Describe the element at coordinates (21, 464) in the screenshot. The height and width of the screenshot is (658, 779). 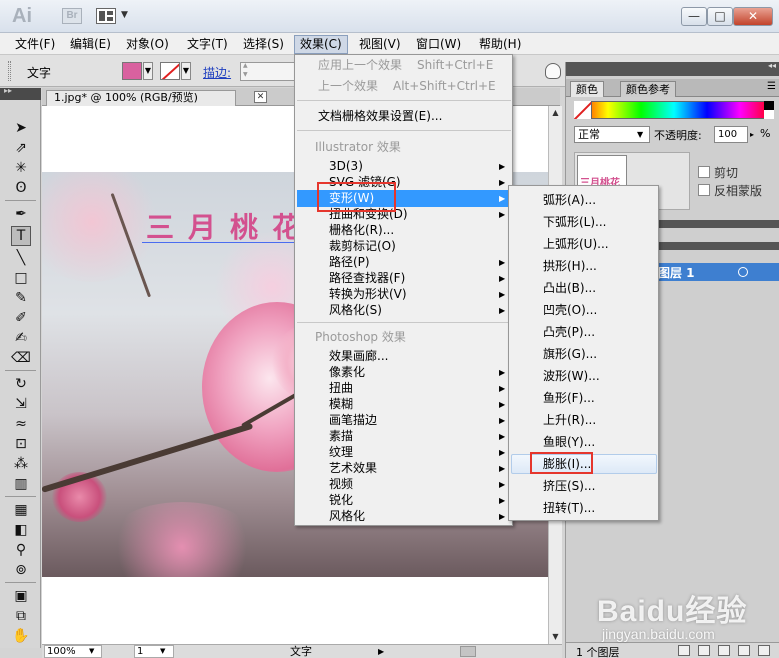
I see `symbol-sprayer-tool-icon: ⁂` at that location.